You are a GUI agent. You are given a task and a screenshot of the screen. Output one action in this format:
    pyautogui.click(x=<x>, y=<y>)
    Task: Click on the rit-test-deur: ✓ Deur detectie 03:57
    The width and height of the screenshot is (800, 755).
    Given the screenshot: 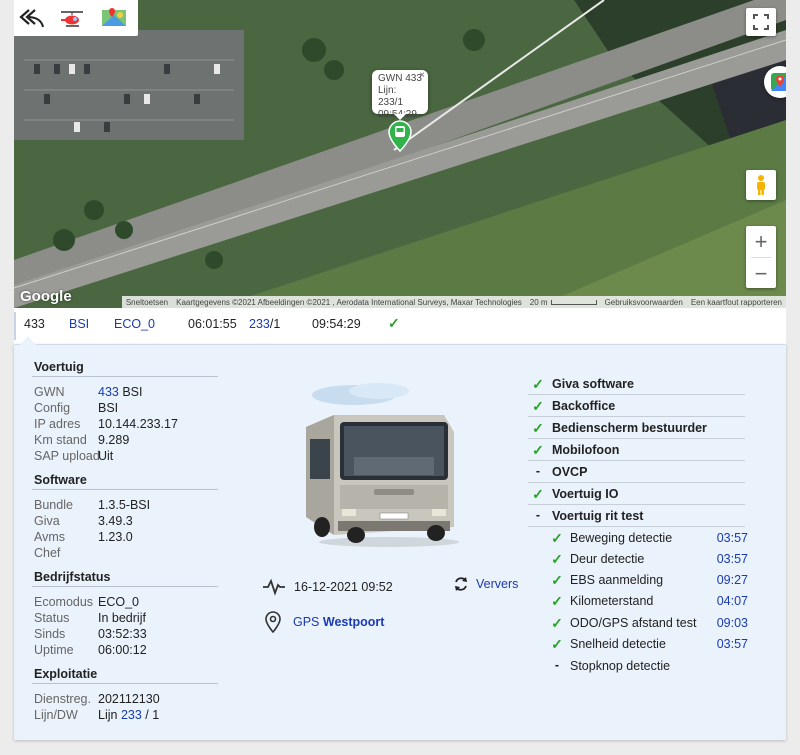 What is the action you would take?
    pyautogui.click(x=648, y=560)
    